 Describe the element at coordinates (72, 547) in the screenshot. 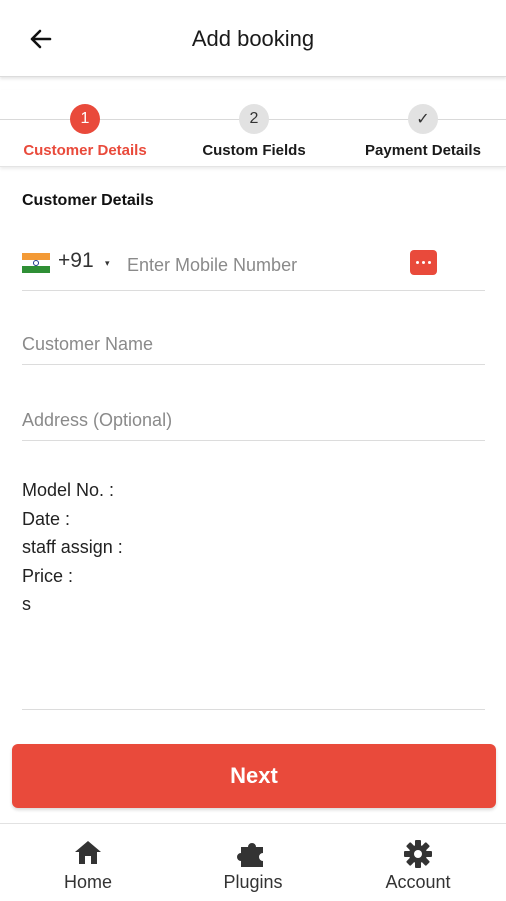

I see `note-line-staff: staff assign :` at that location.